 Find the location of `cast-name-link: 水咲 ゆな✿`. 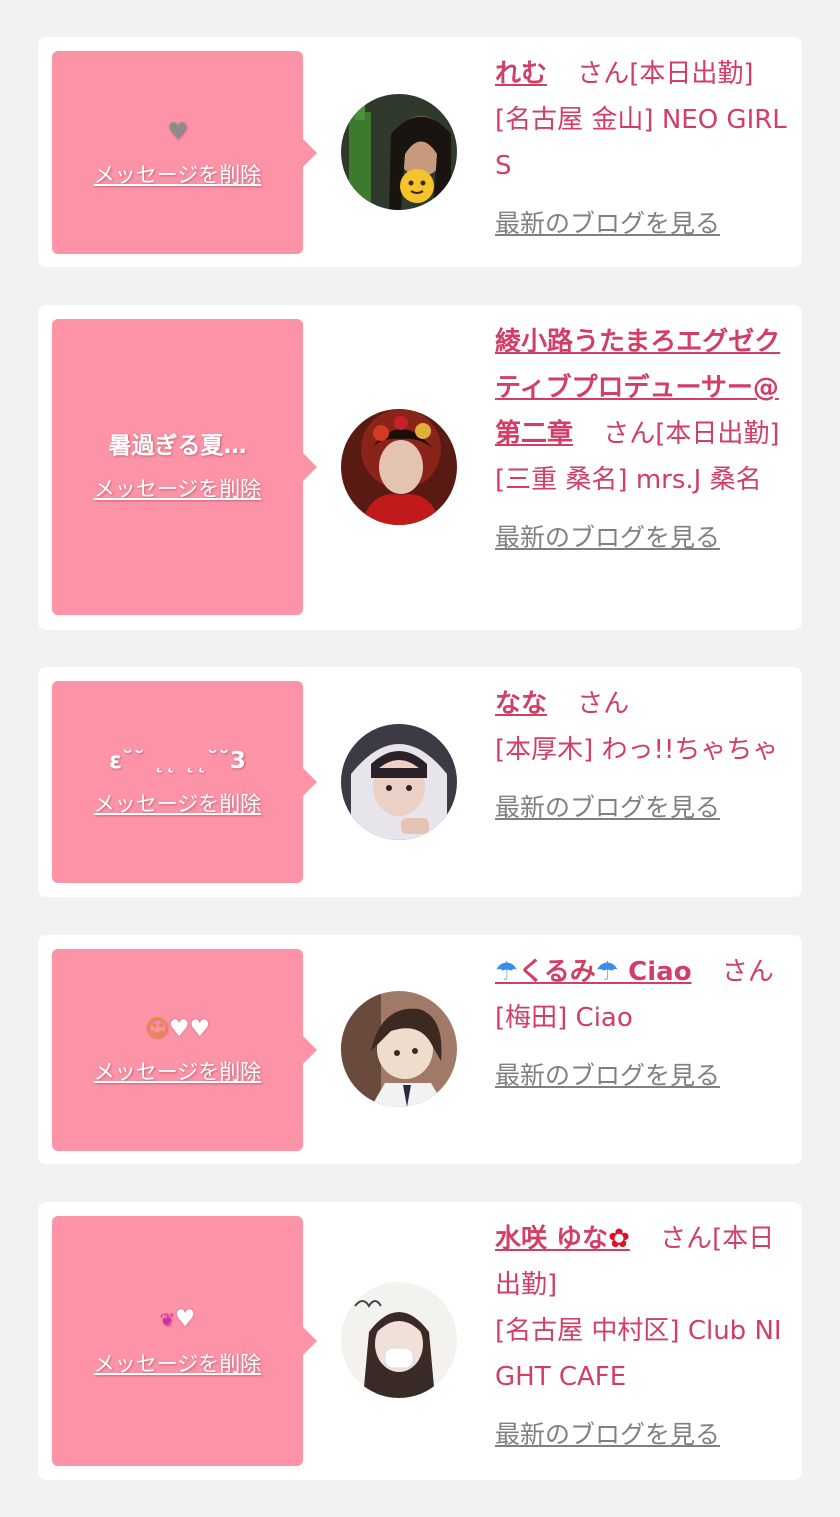

cast-name-link: 水咲 ゆな✿ is located at coordinates (562, 1239).